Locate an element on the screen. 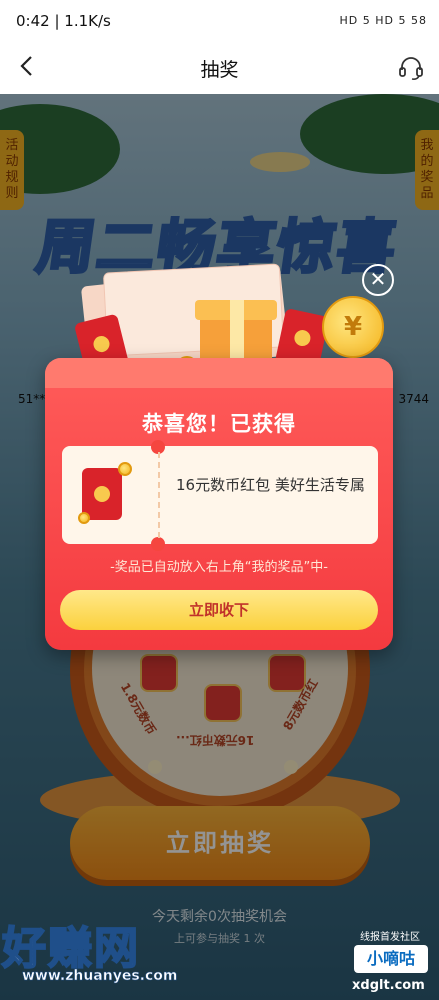 The height and width of the screenshot is (1000, 439). ticket-notch is located at coordinates (158, 544).